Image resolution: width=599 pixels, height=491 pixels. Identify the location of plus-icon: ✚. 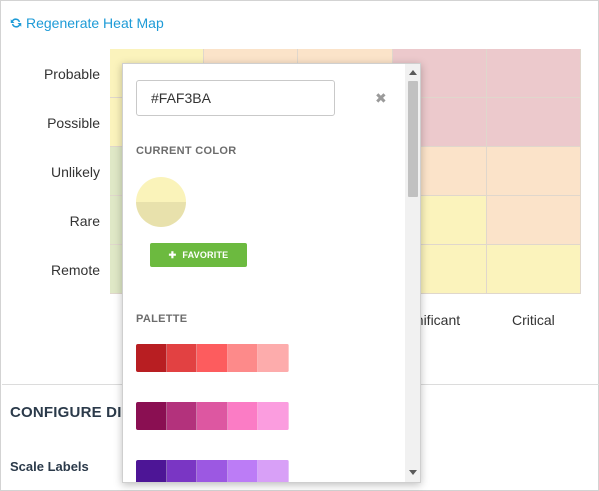
(172, 254).